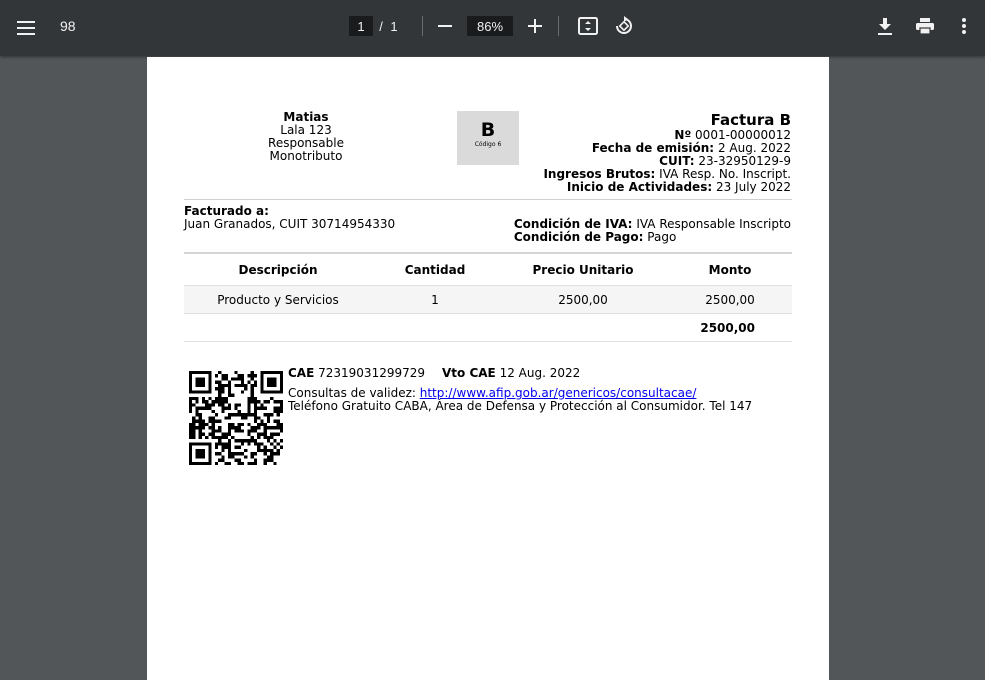 This screenshot has height=680, width=985. What do you see at coordinates (394, 26) in the screenshot?
I see `page-total: 1` at bounding box center [394, 26].